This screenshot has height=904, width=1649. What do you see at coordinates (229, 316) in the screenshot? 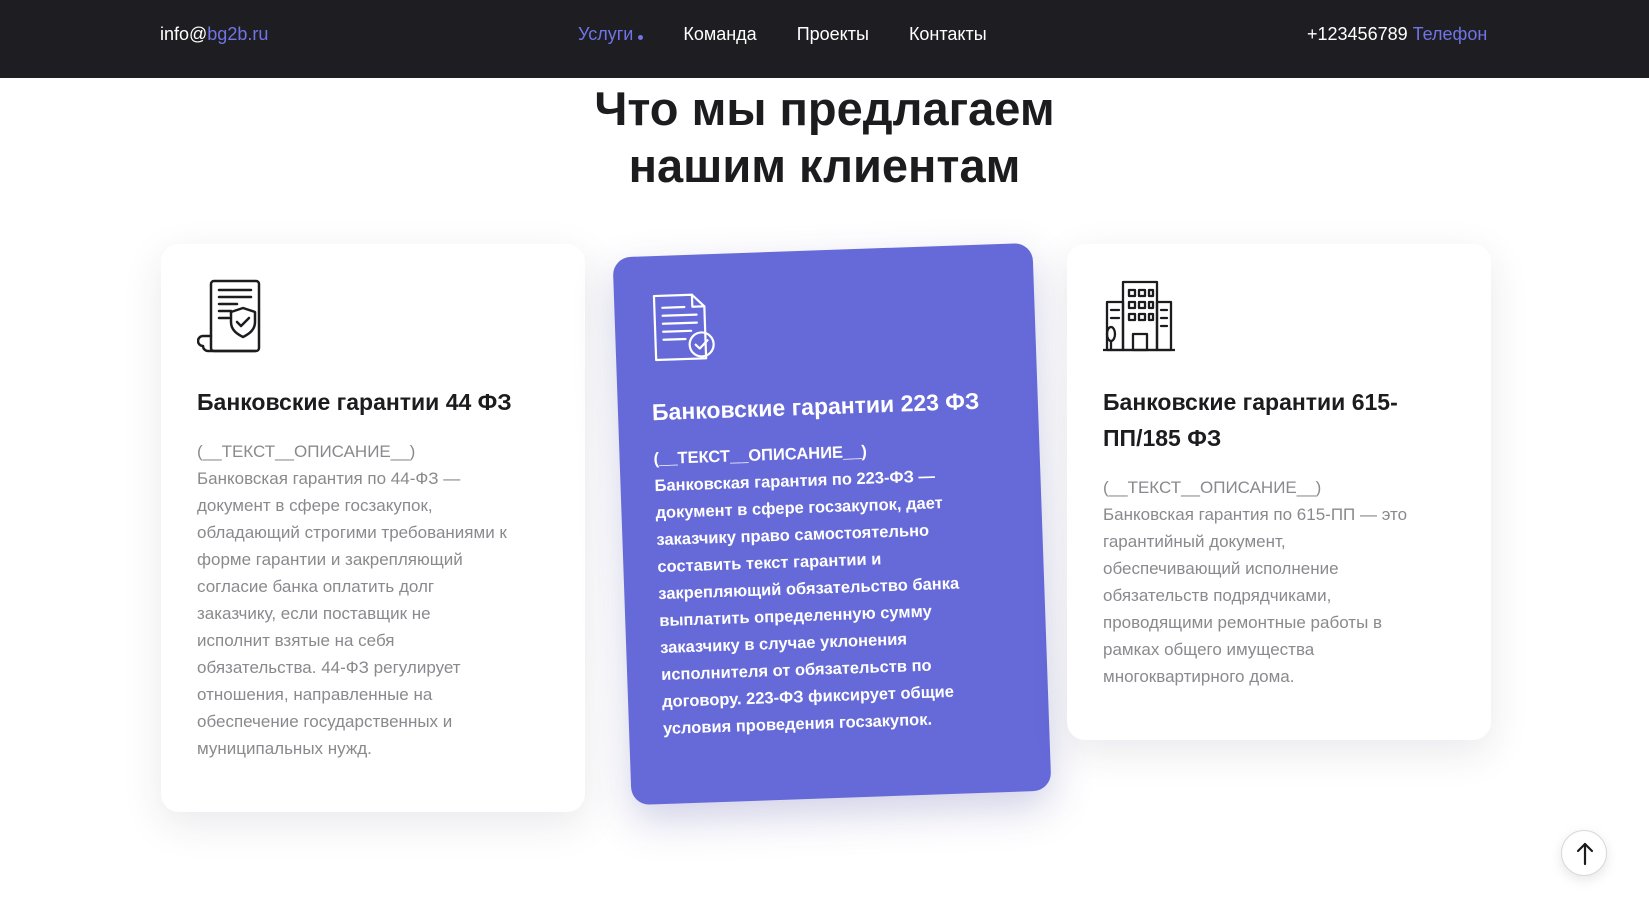
I see `document-shield-icon` at bounding box center [229, 316].